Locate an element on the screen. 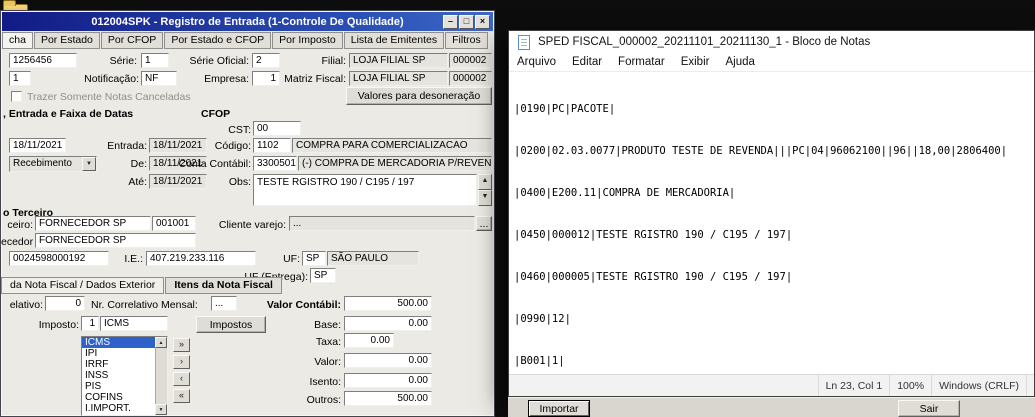 This screenshot has width=1035, height=417. obs-label: Obs: is located at coordinates (239, 182).